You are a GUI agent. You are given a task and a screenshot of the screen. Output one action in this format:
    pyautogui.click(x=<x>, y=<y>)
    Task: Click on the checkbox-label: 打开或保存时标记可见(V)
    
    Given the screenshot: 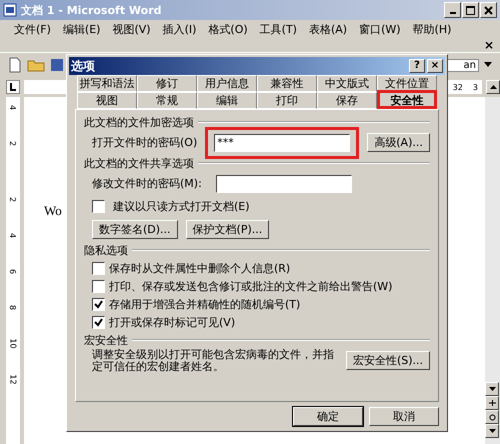 What is the action you would take?
    pyautogui.click(x=172, y=322)
    